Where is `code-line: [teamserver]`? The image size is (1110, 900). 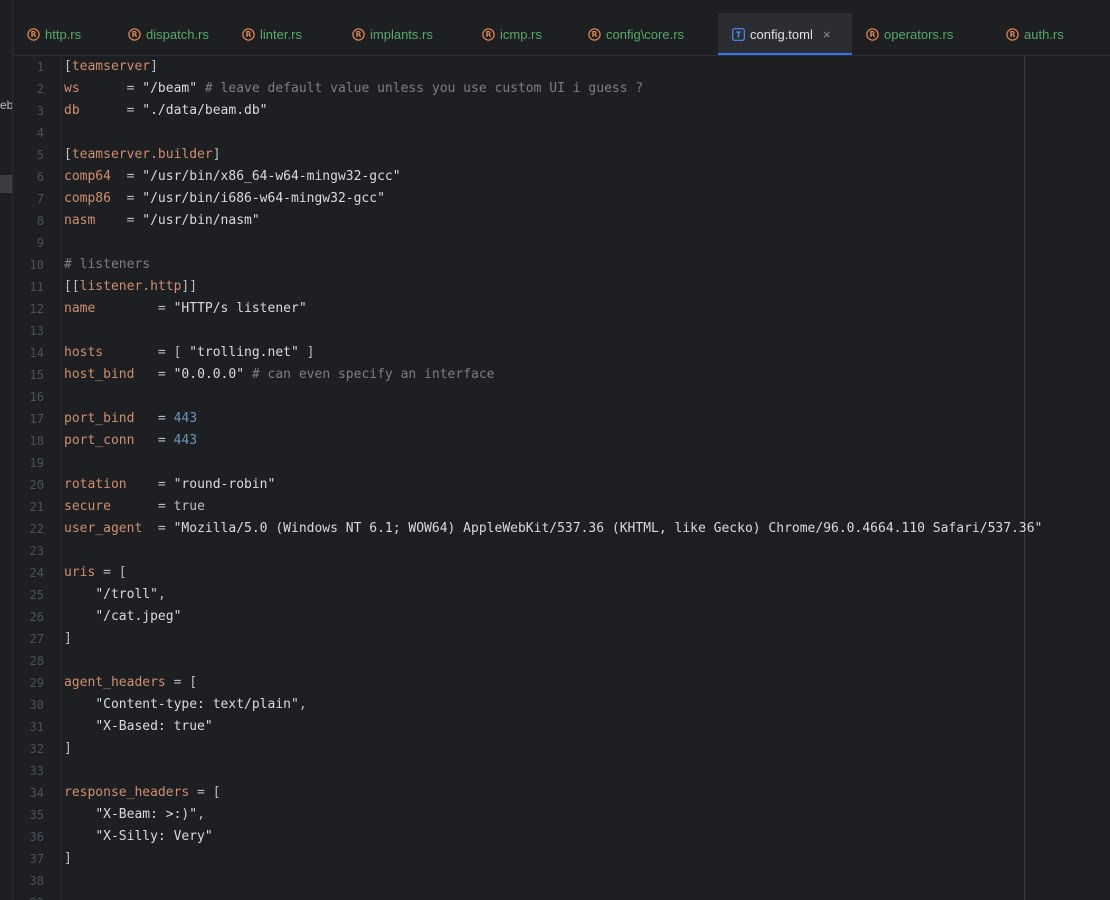
code-line: [teamserver] is located at coordinates (111, 67).